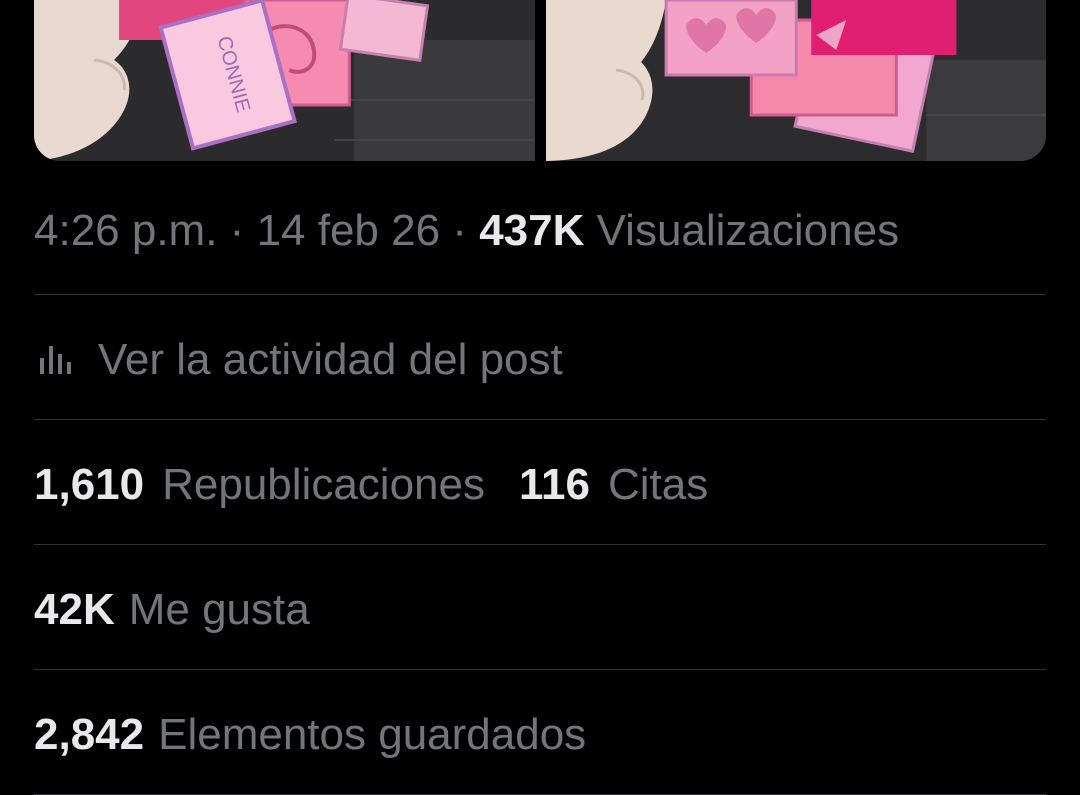  What do you see at coordinates (349, 230) in the screenshot?
I see `post-date: 14 feb 26` at bounding box center [349, 230].